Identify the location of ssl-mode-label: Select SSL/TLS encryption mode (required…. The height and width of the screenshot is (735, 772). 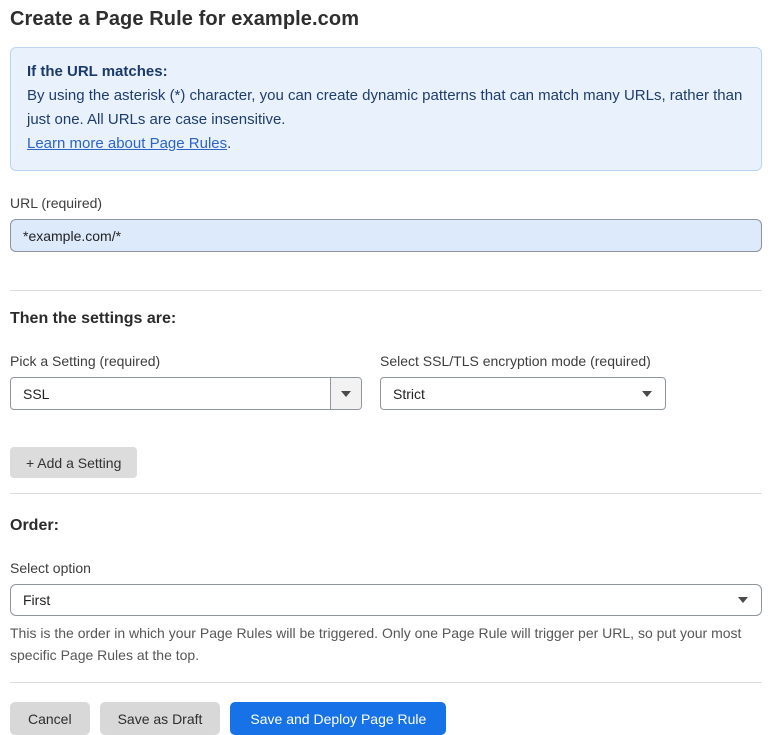
(515, 361).